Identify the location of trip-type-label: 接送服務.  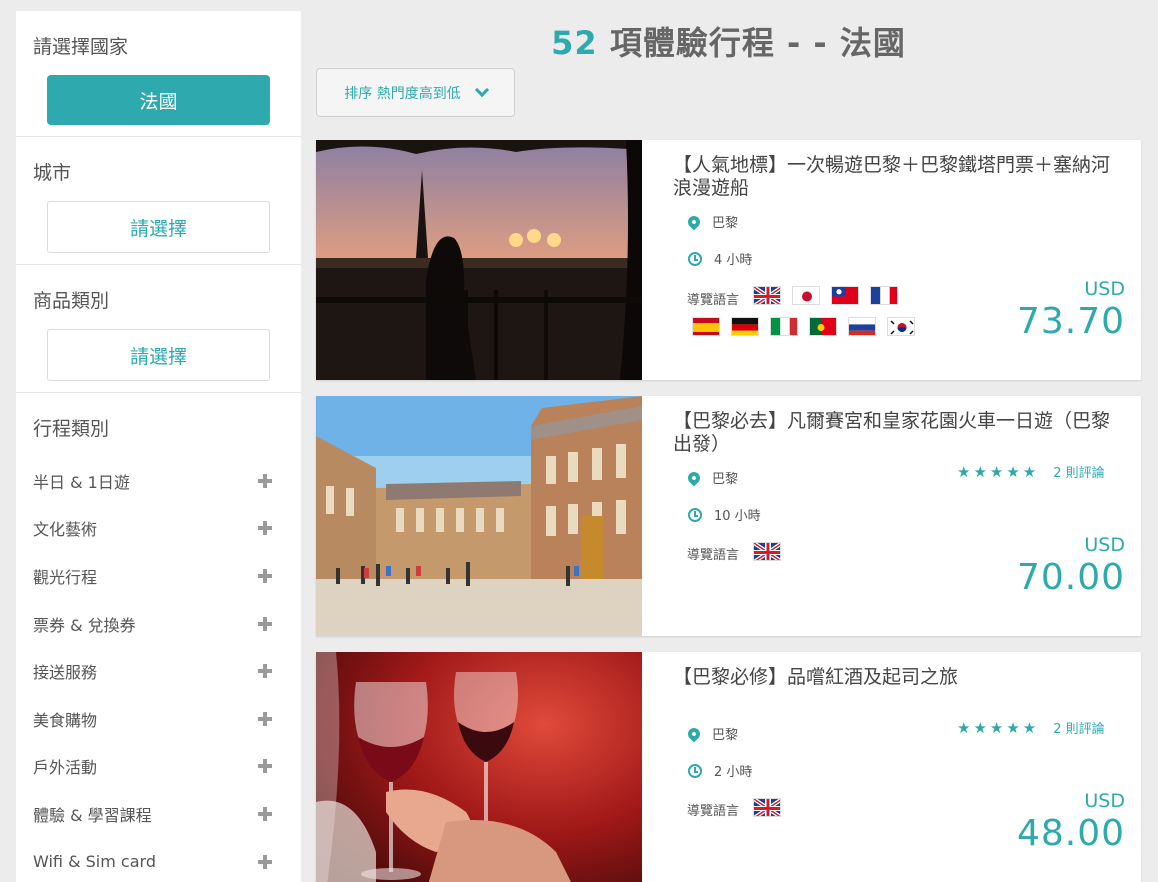
(65, 673).